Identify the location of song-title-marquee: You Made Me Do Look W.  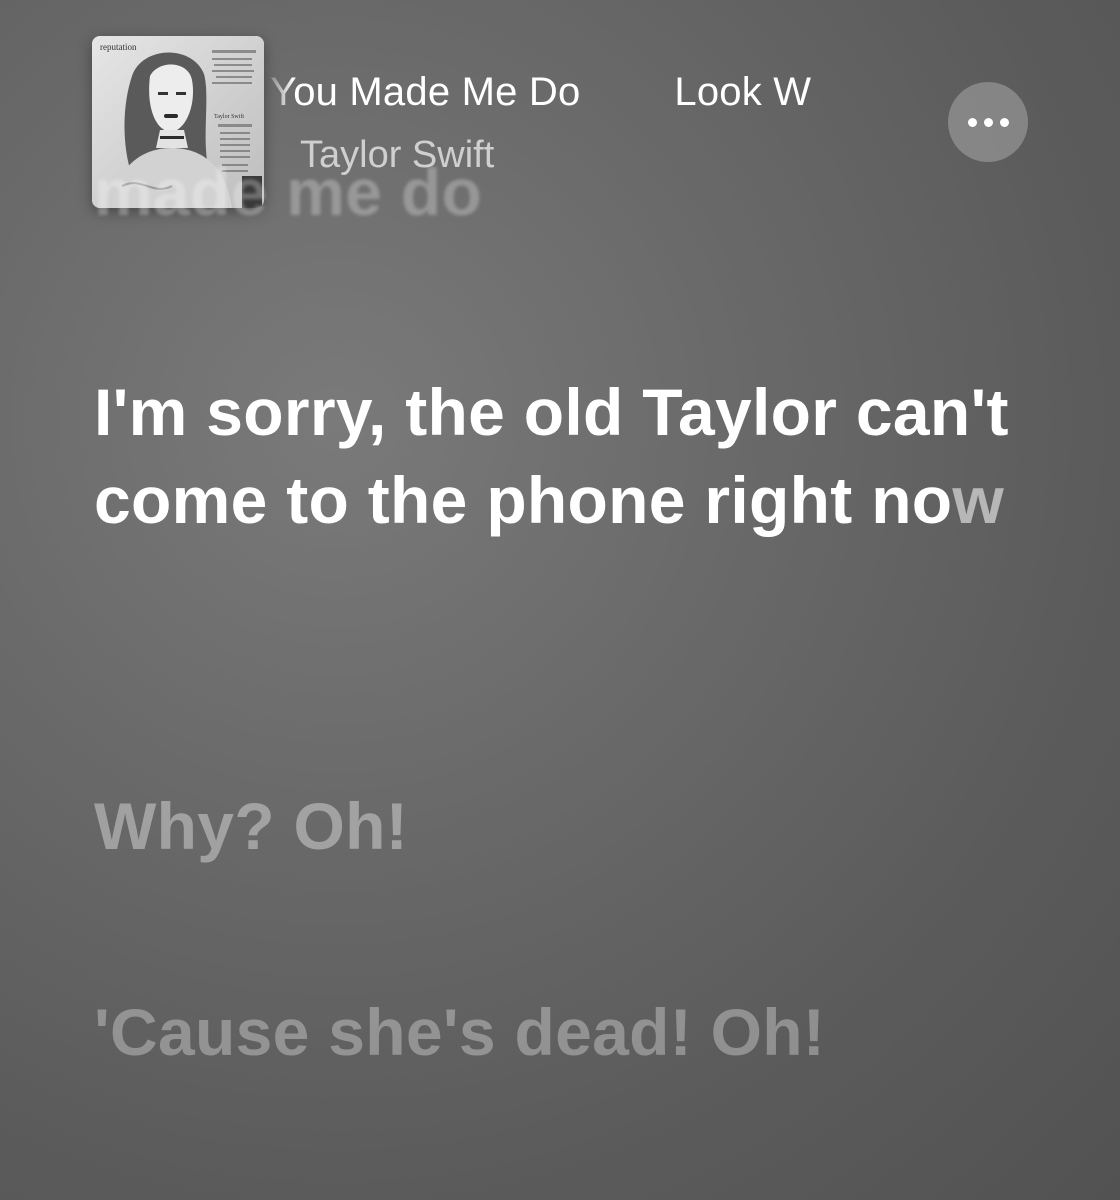
(571, 94).